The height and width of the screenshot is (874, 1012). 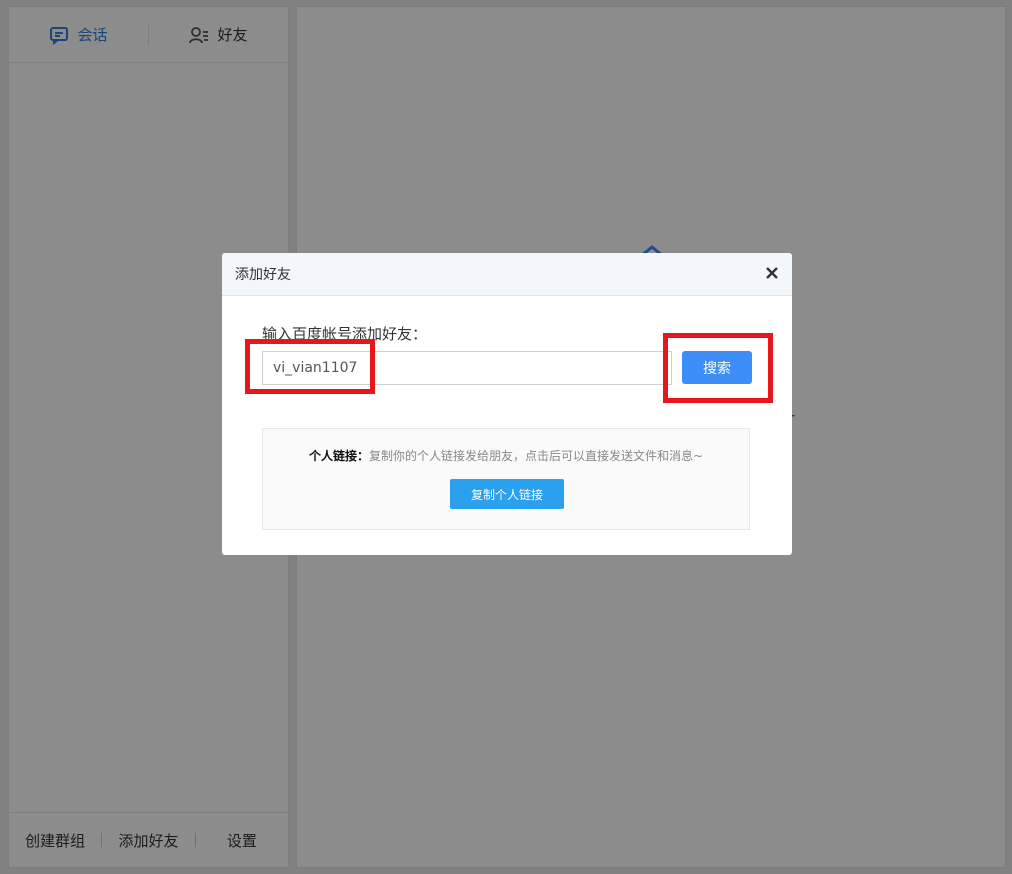 I want to click on dialog-header: 添加好友, so click(x=507, y=274).